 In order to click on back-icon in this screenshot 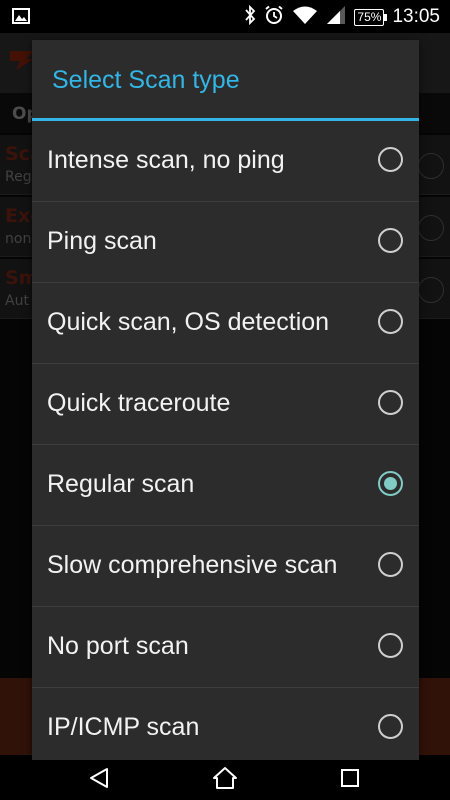, I will do `click(99, 778)`.